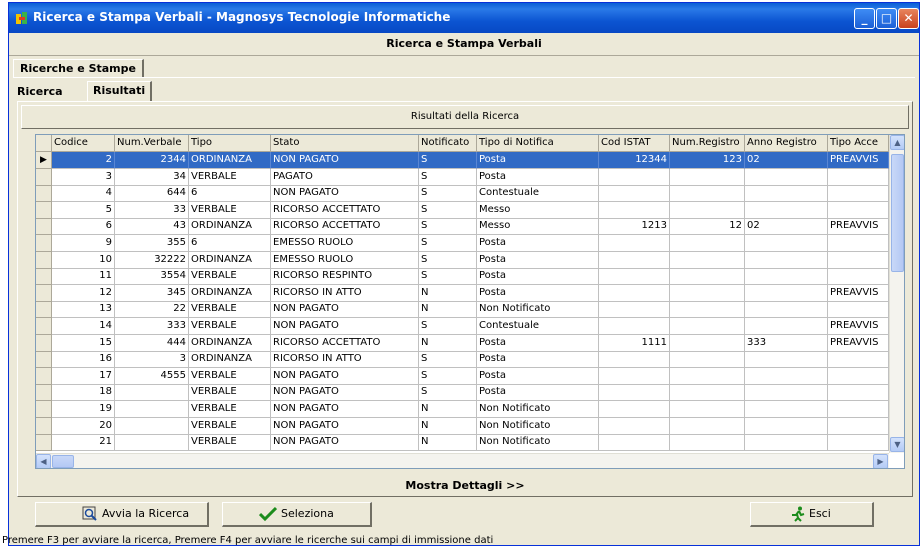 This screenshot has height=550, width=923. I want to click on table-cell: 1111, so click(634, 343).